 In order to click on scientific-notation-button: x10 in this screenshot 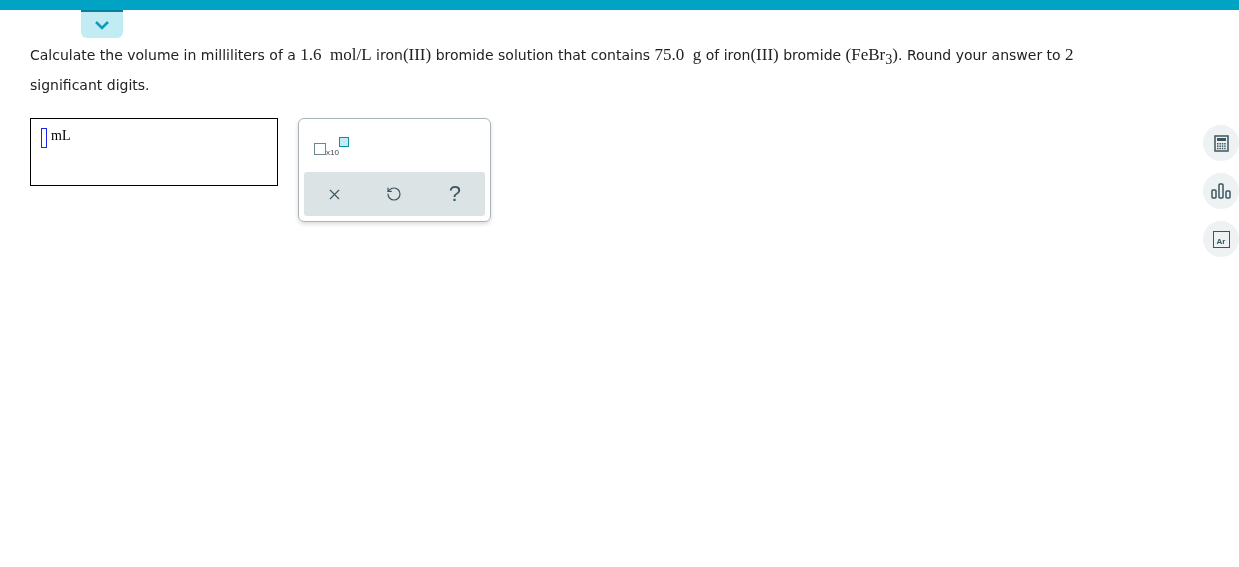, I will do `click(329, 147)`.